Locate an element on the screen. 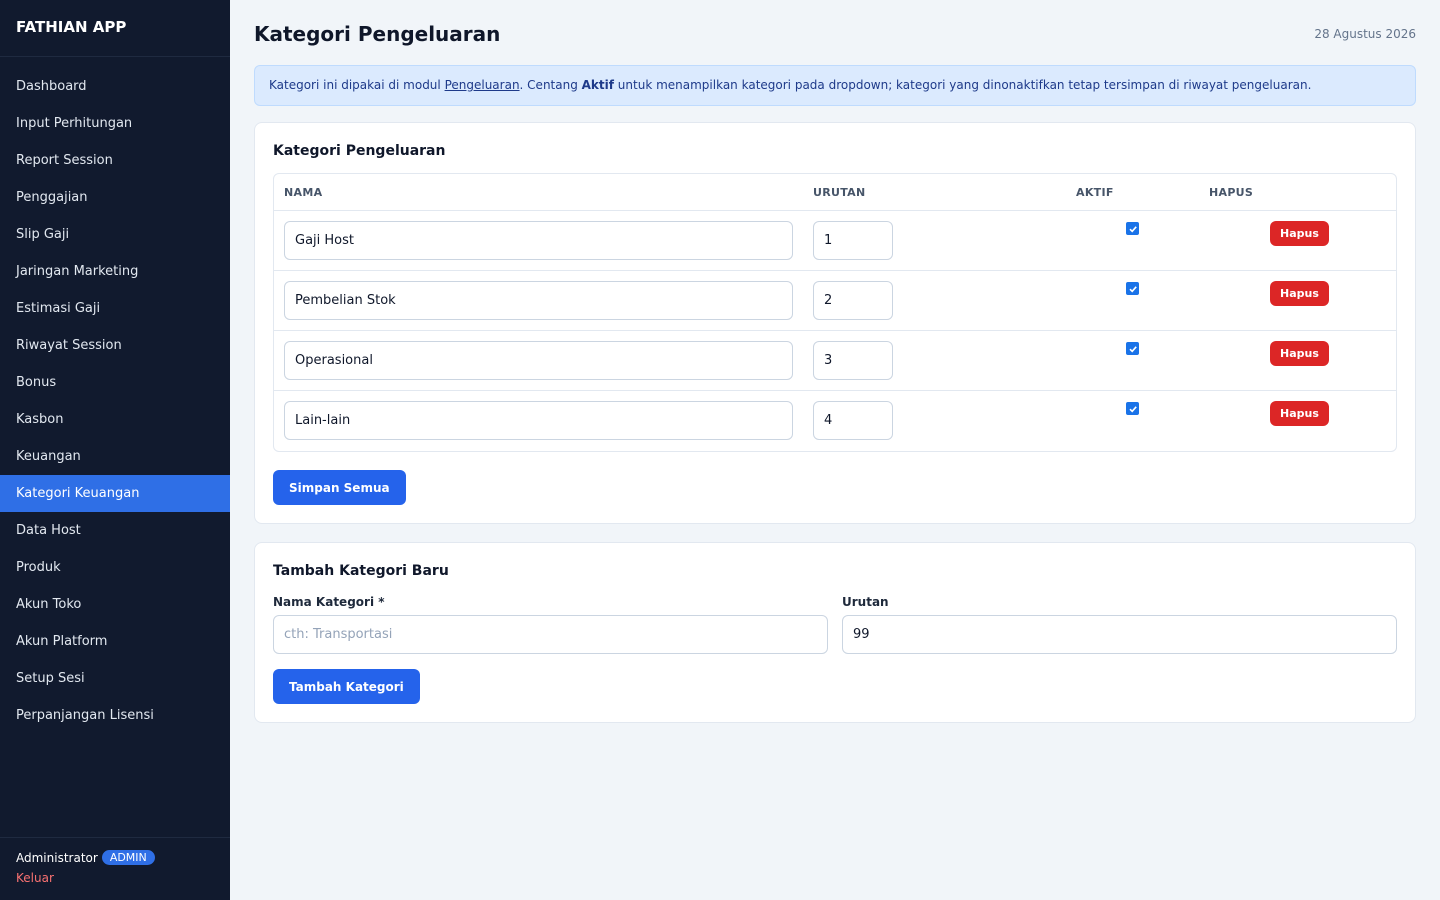 Image resolution: width=1440 pixels, height=900 pixels. col-header-delete: HAPUS is located at coordinates (1231, 192).